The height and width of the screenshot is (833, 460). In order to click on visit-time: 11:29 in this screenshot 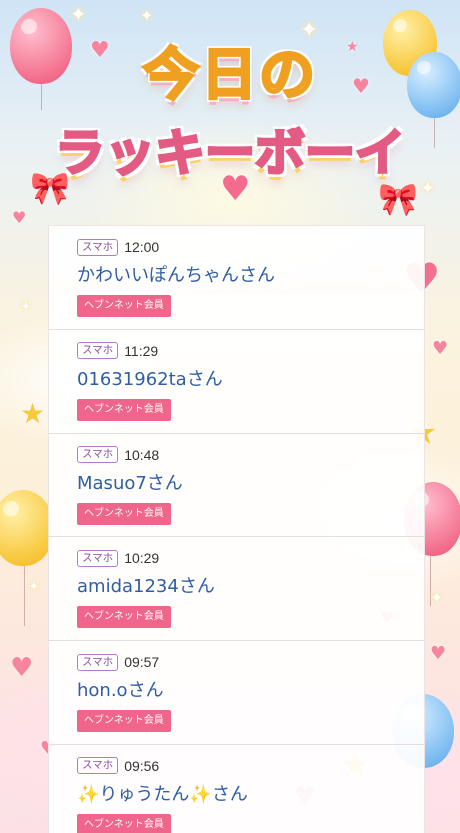, I will do `click(141, 350)`.